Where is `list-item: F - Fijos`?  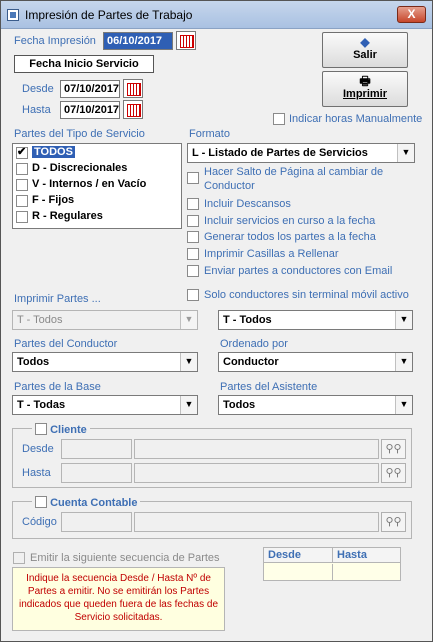
list-item: F - Fijos is located at coordinates (97, 201).